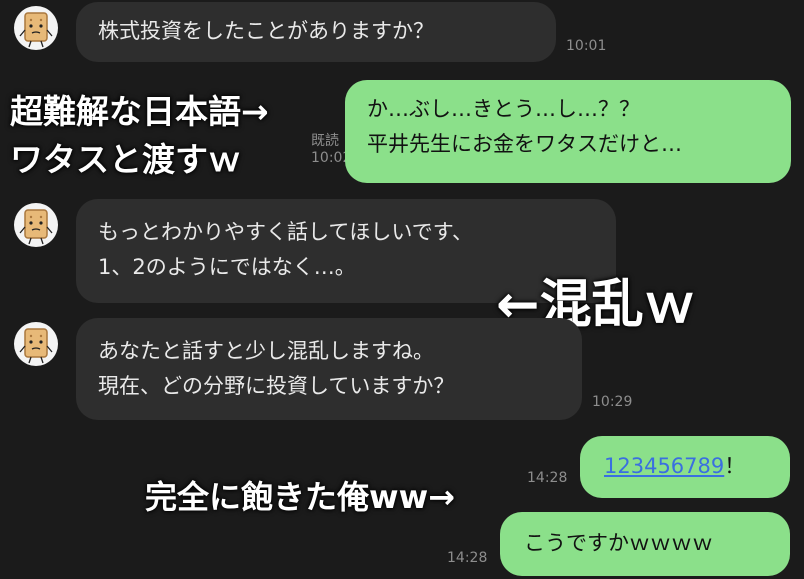 This screenshot has height=579, width=804. What do you see at coordinates (586, 46) in the screenshot?
I see `message-time: 10:01` at bounding box center [586, 46].